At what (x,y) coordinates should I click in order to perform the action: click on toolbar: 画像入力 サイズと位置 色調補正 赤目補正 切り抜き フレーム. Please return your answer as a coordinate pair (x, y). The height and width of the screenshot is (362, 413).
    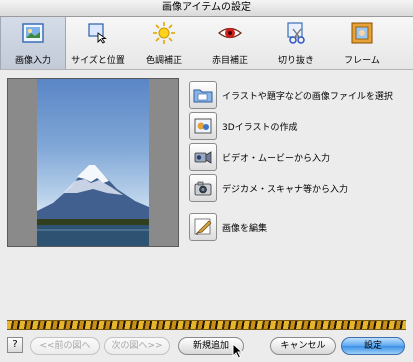
    Looking at the image, I should click on (206, 43).